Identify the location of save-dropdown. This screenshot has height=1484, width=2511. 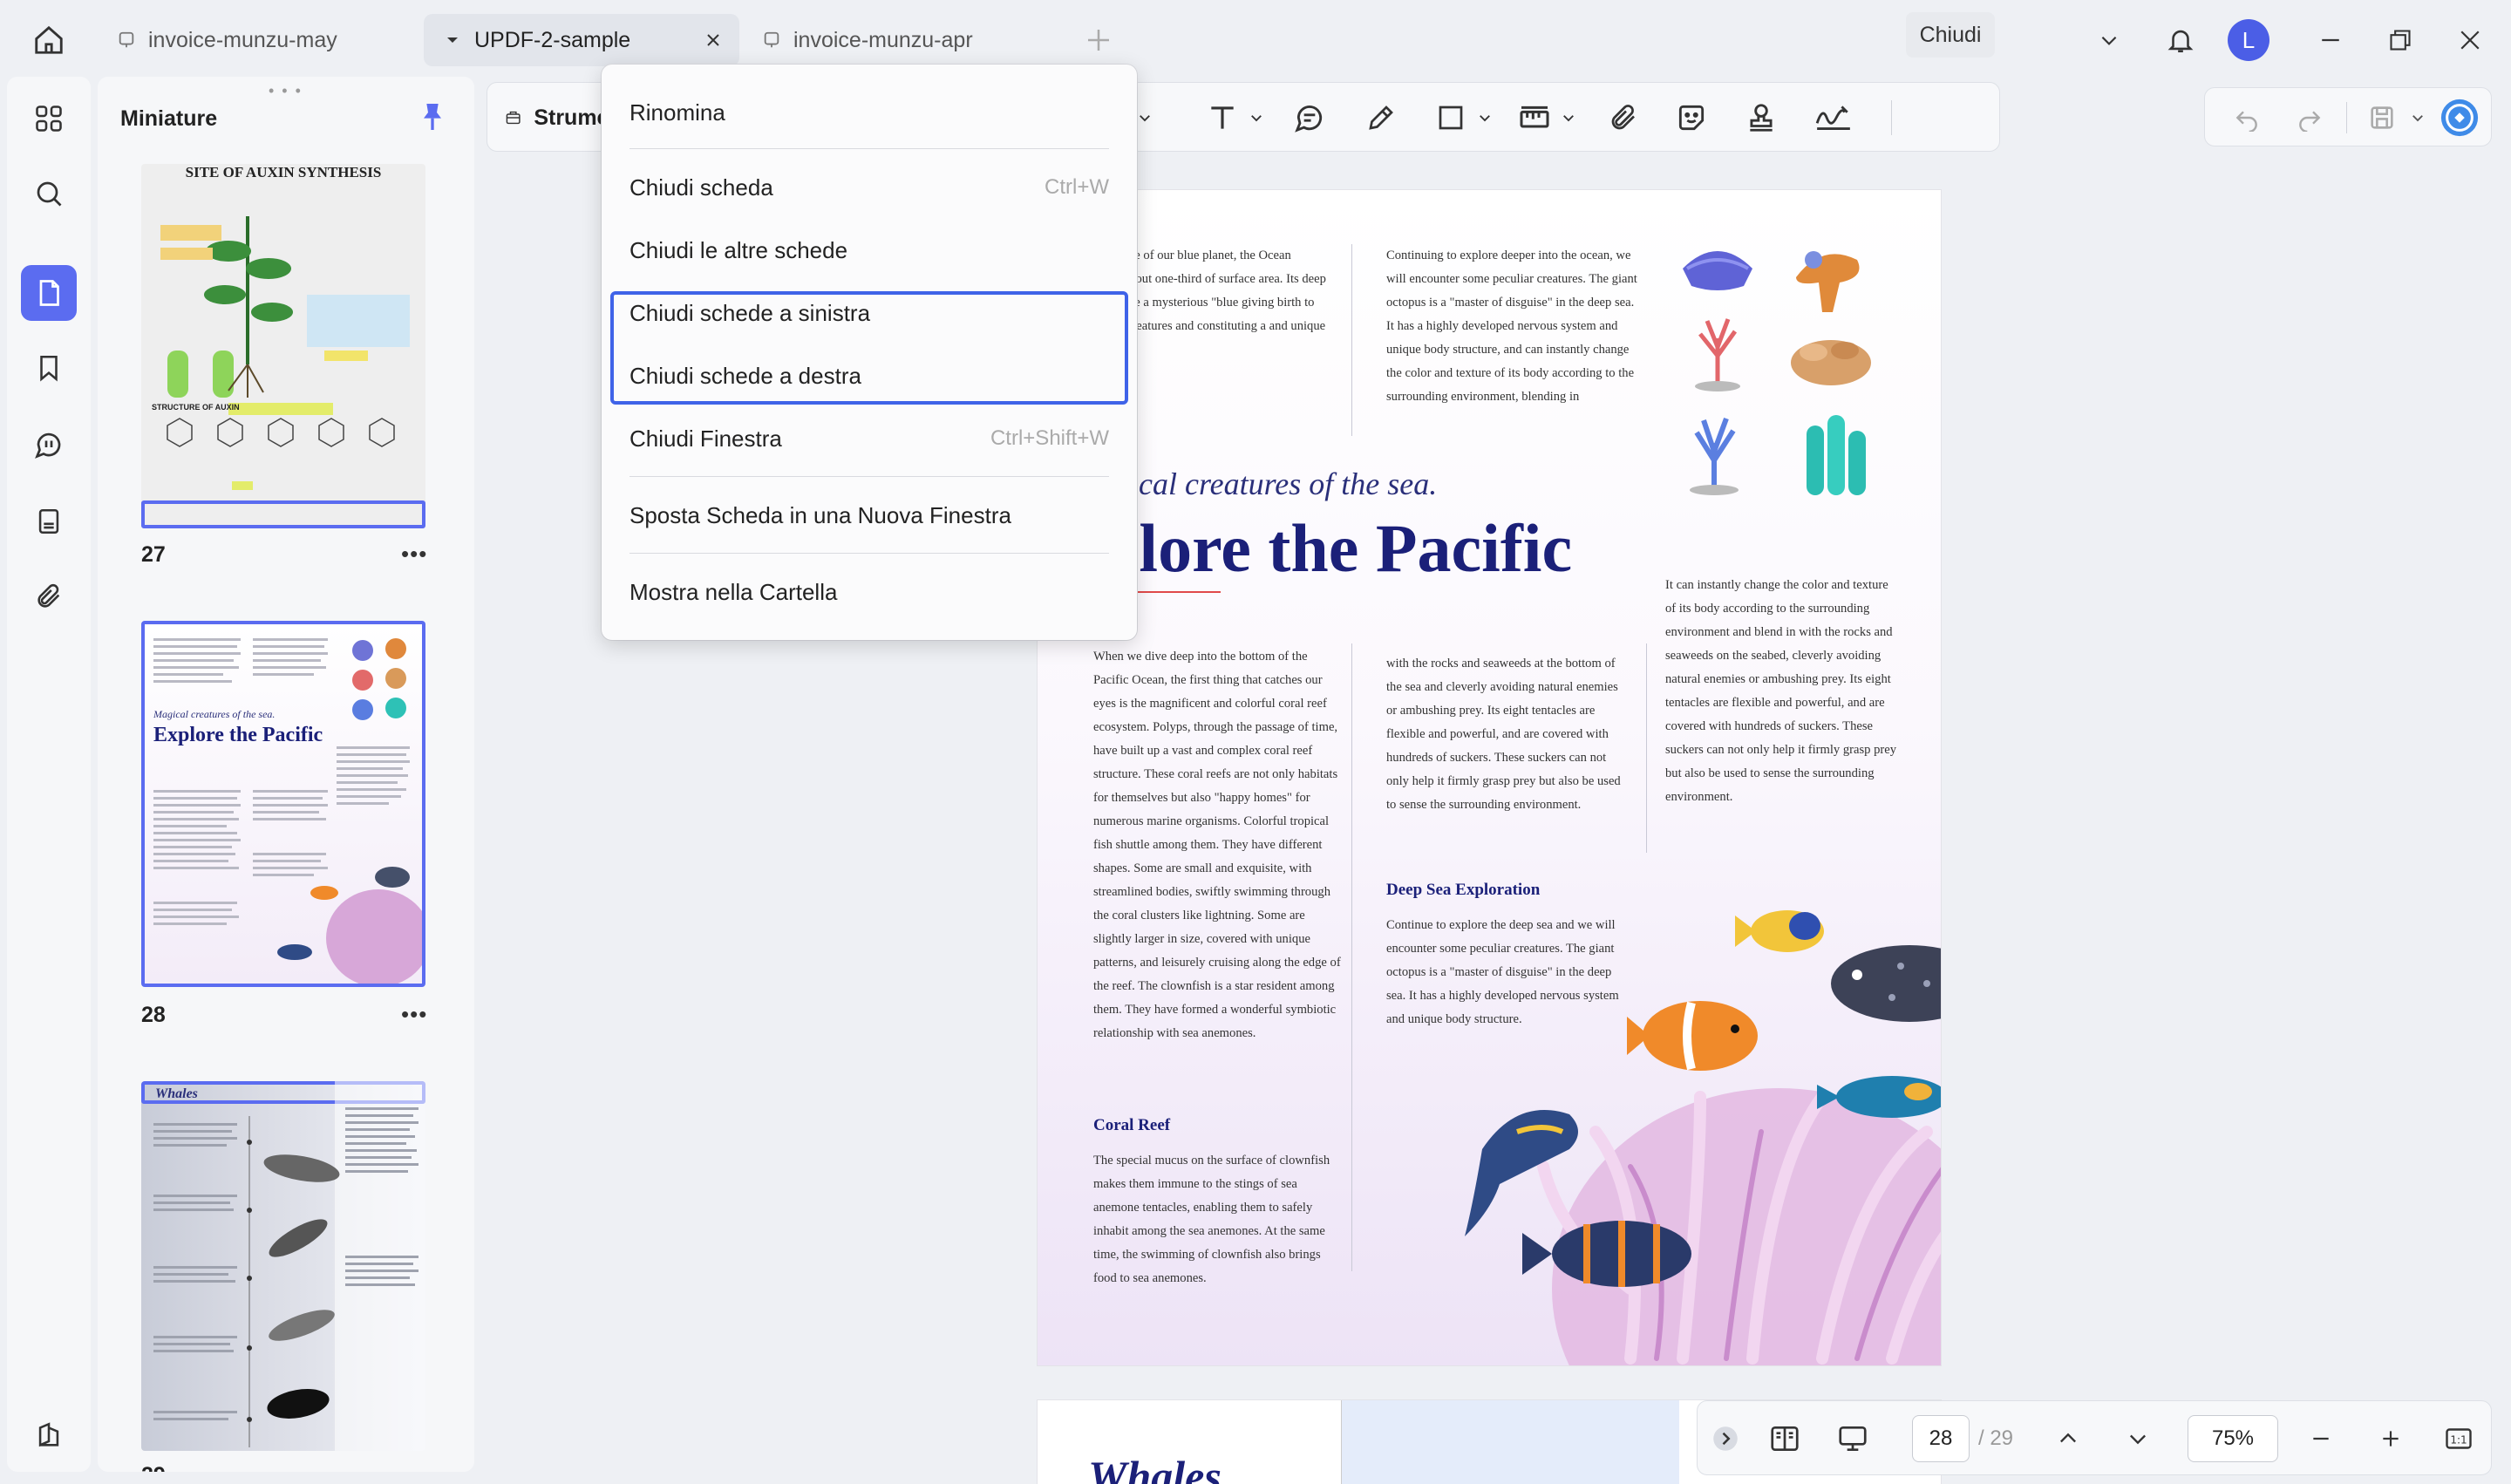
(2417, 117).